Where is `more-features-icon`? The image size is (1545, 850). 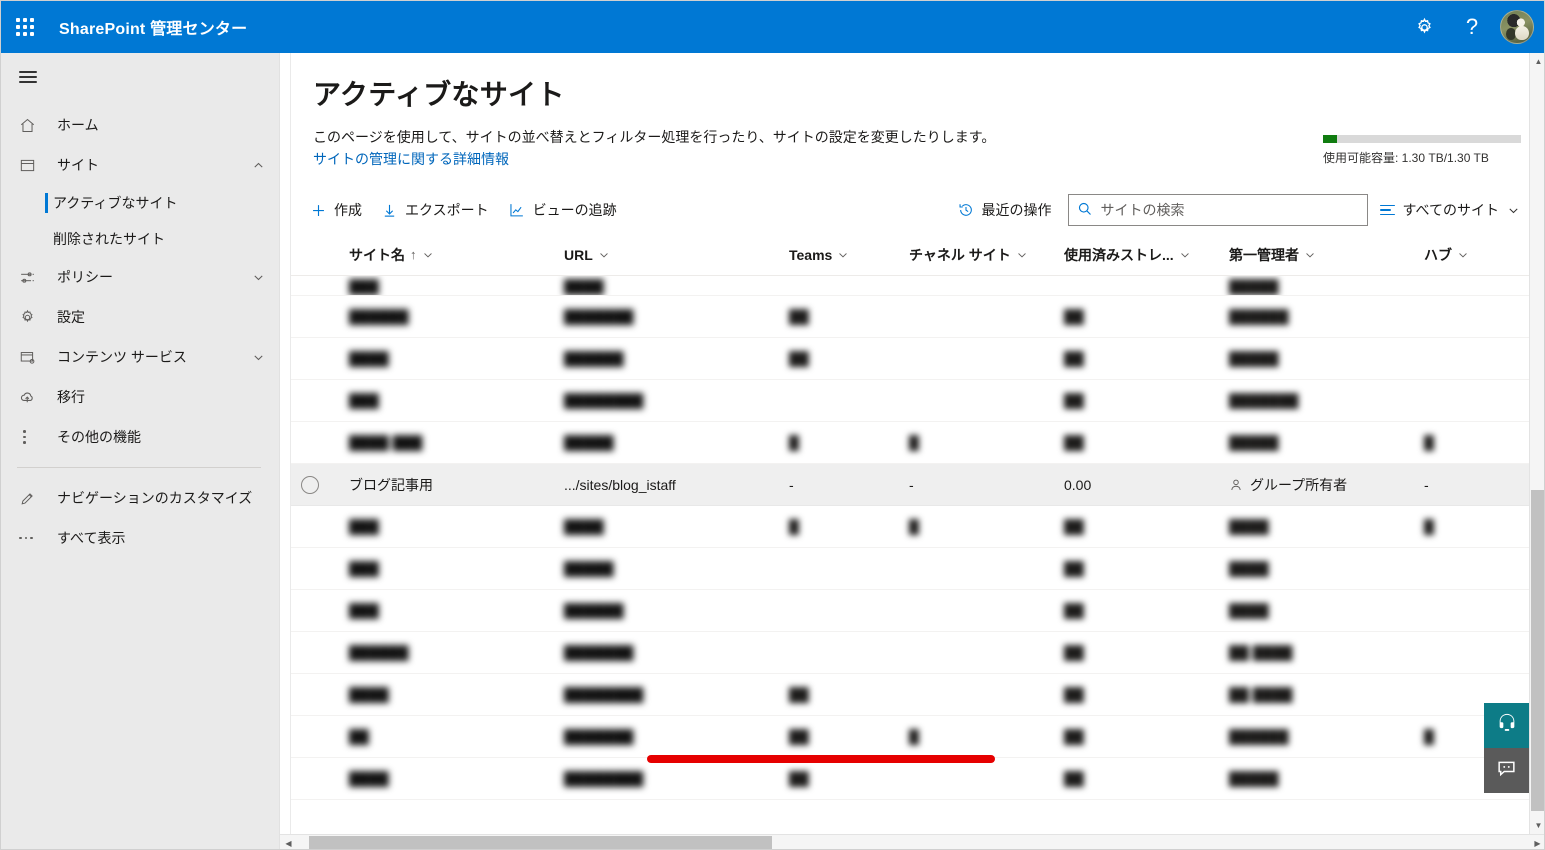 more-features-icon is located at coordinates (30, 437).